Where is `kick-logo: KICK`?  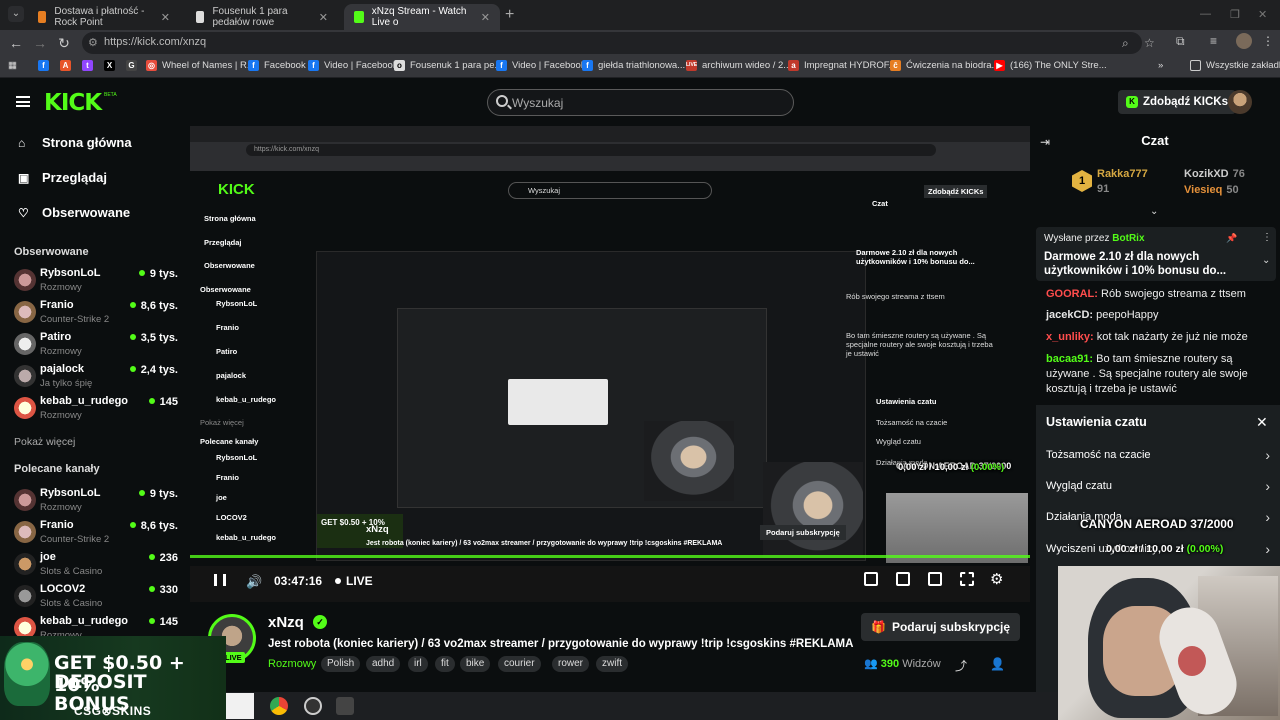
kick-logo: KICK is located at coordinates (73, 103).